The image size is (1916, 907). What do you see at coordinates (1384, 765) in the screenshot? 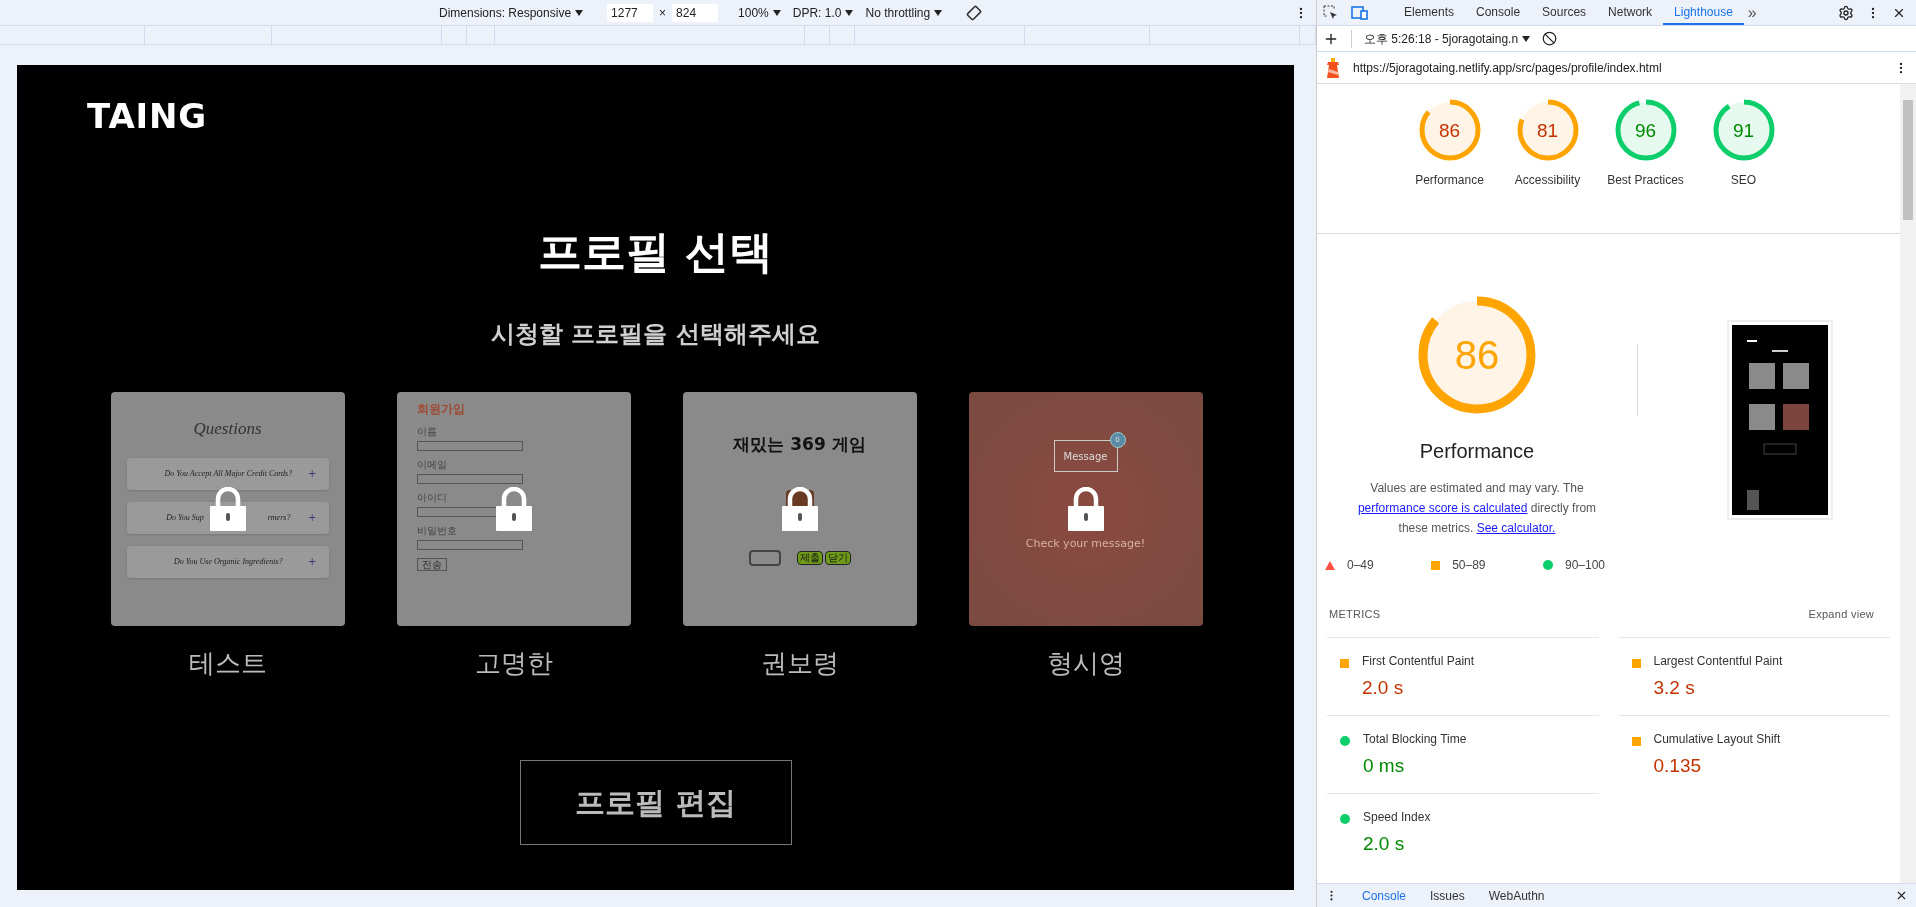
I see `metric-value: 0 ms` at bounding box center [1384, 765].